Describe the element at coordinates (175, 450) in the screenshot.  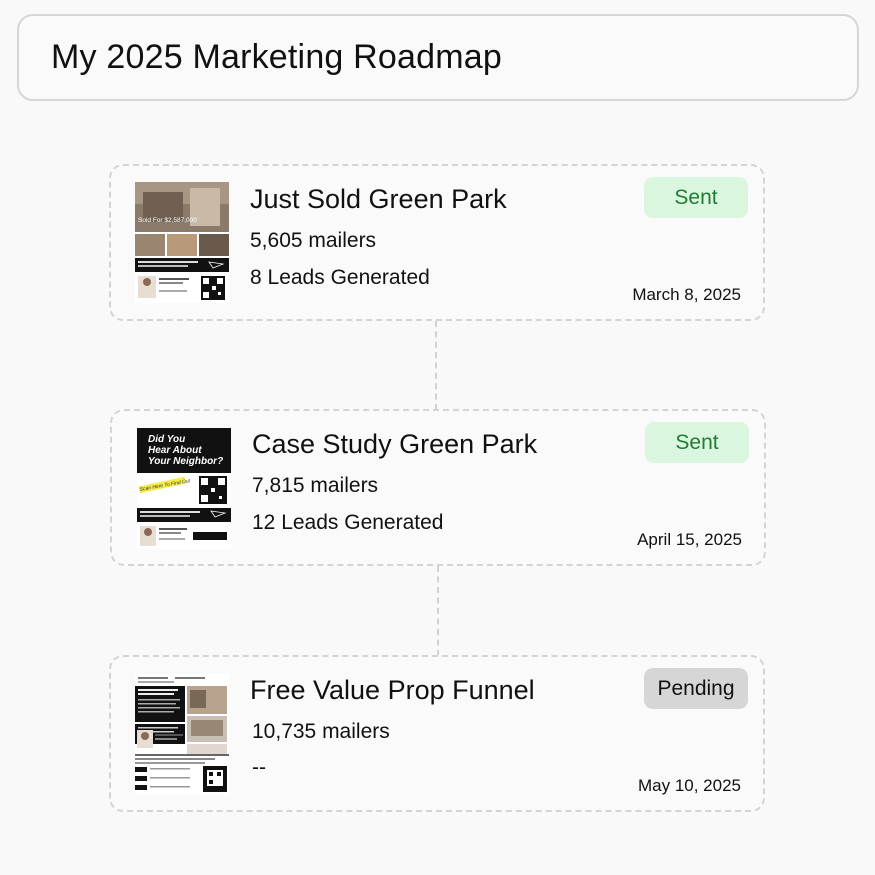
I see `thumb-headline-2: Hear About` at that location.